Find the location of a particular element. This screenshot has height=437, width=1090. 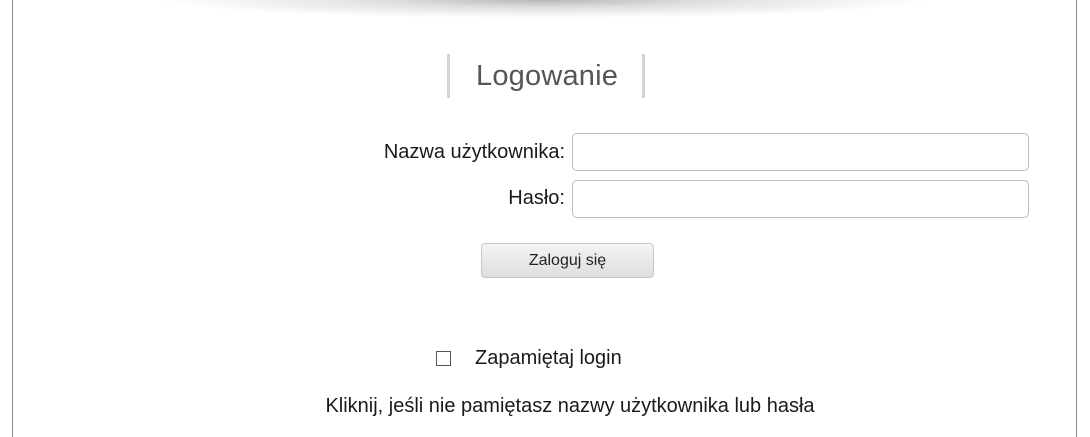

remember-login-checkbox is located at coordinates (443, 358).